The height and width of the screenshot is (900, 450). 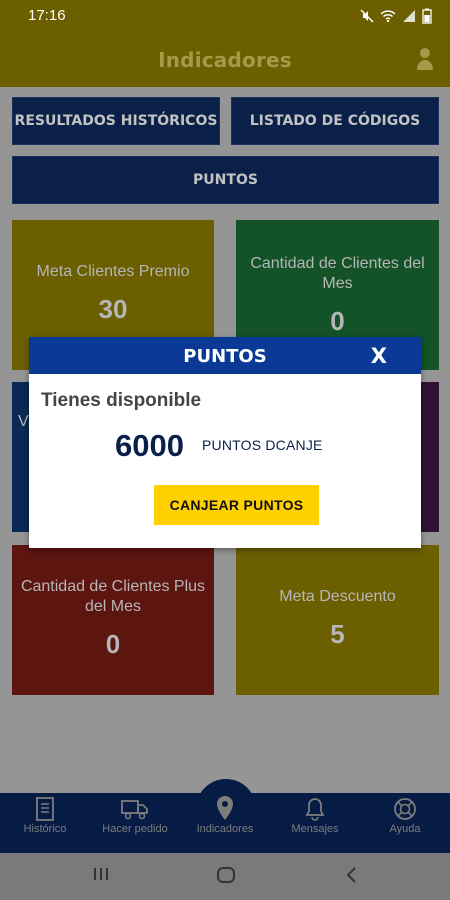 What do you see at coordinates (337, 634) in the screenshot?
I see `card-value: 5` at bounding box center [337, 634].